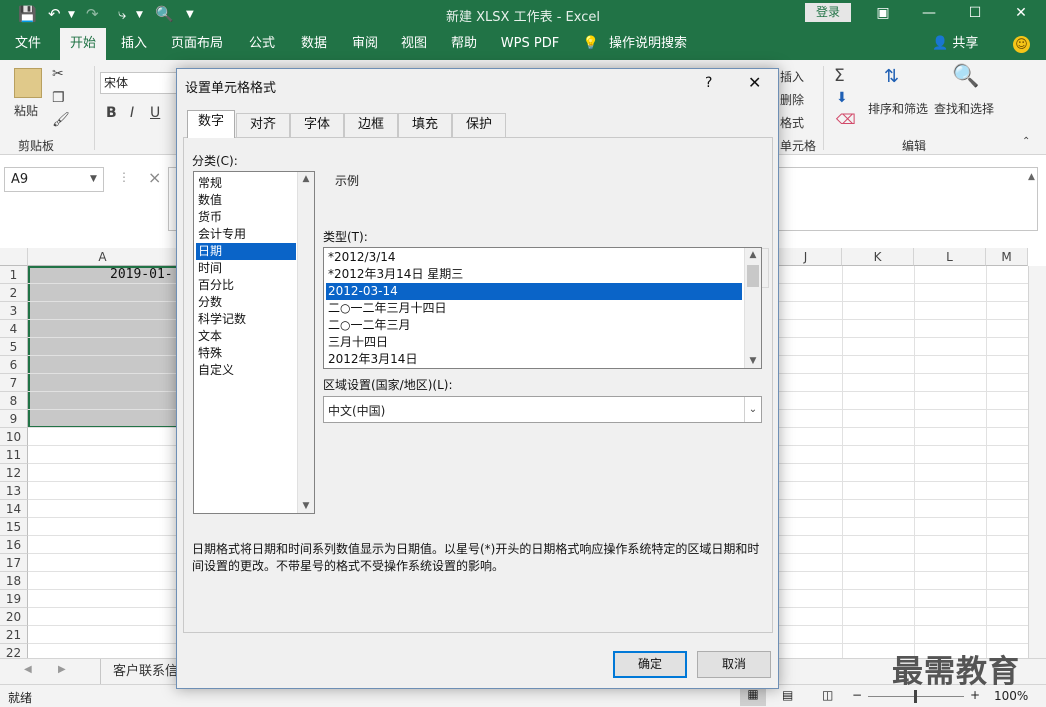  I want to click on category-item: 数值, so click(246, 200).